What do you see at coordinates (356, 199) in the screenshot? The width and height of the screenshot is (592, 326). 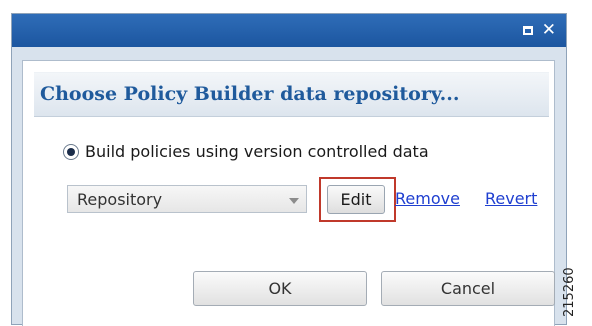 I see `edit-button: Edit` at bounding box center [356, 199].